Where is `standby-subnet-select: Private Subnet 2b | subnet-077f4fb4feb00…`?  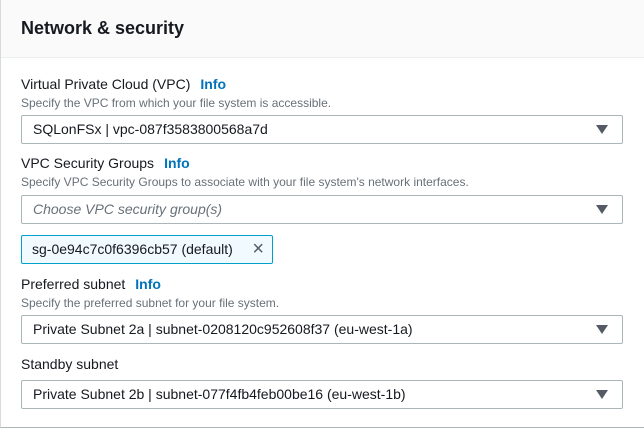 standby-subnet-select: Private Subnet 2b | subnet-077f4fb4feb00… is located at coordinates (322, 394).